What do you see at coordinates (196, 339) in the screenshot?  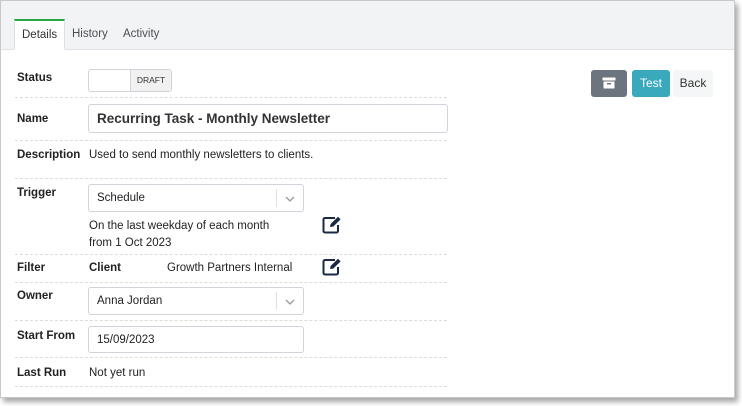 I see `start-from-input` at bounding box center [196, 339].